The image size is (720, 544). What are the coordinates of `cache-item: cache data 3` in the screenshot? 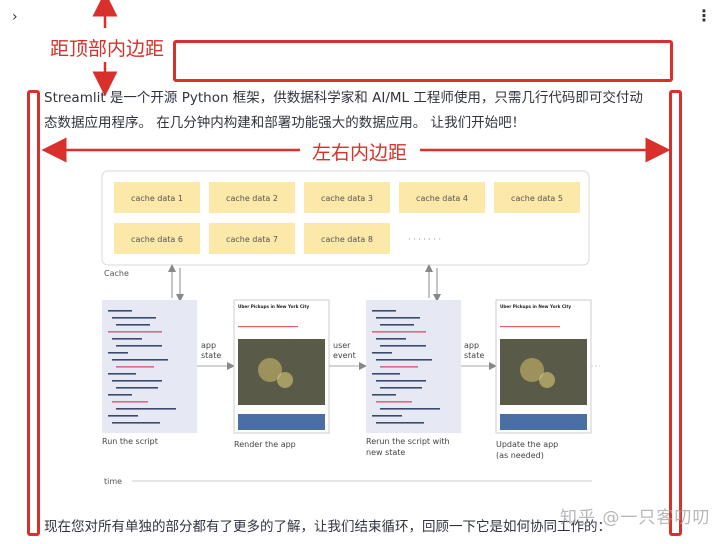 It's located at (347, 197).